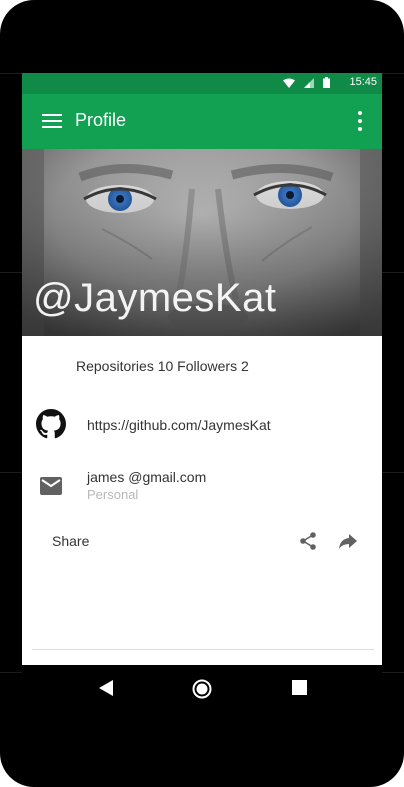 The width and height of the screenshot is (404, 787). Describe the element at coordinates (363, 82) in the screenshot. I see `status-time: 15:45` at that location.